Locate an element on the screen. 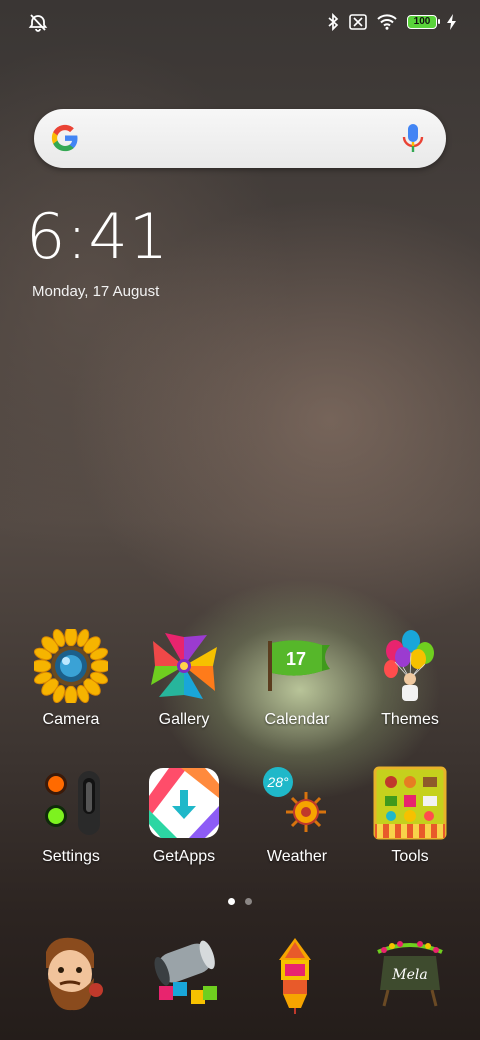  page-indicator-dot-active is located at coordinates (231, 901).